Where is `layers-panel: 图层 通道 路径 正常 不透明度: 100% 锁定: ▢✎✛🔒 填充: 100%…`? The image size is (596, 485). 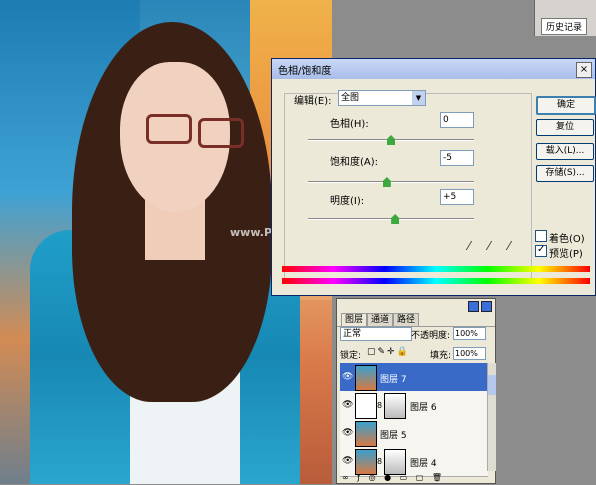 layers-panel: 图层 通道 路径 正常 不透明度: 100% 锁定: ▢✎✛🔒 填充: 100%… is located at coordinates (416, 391).